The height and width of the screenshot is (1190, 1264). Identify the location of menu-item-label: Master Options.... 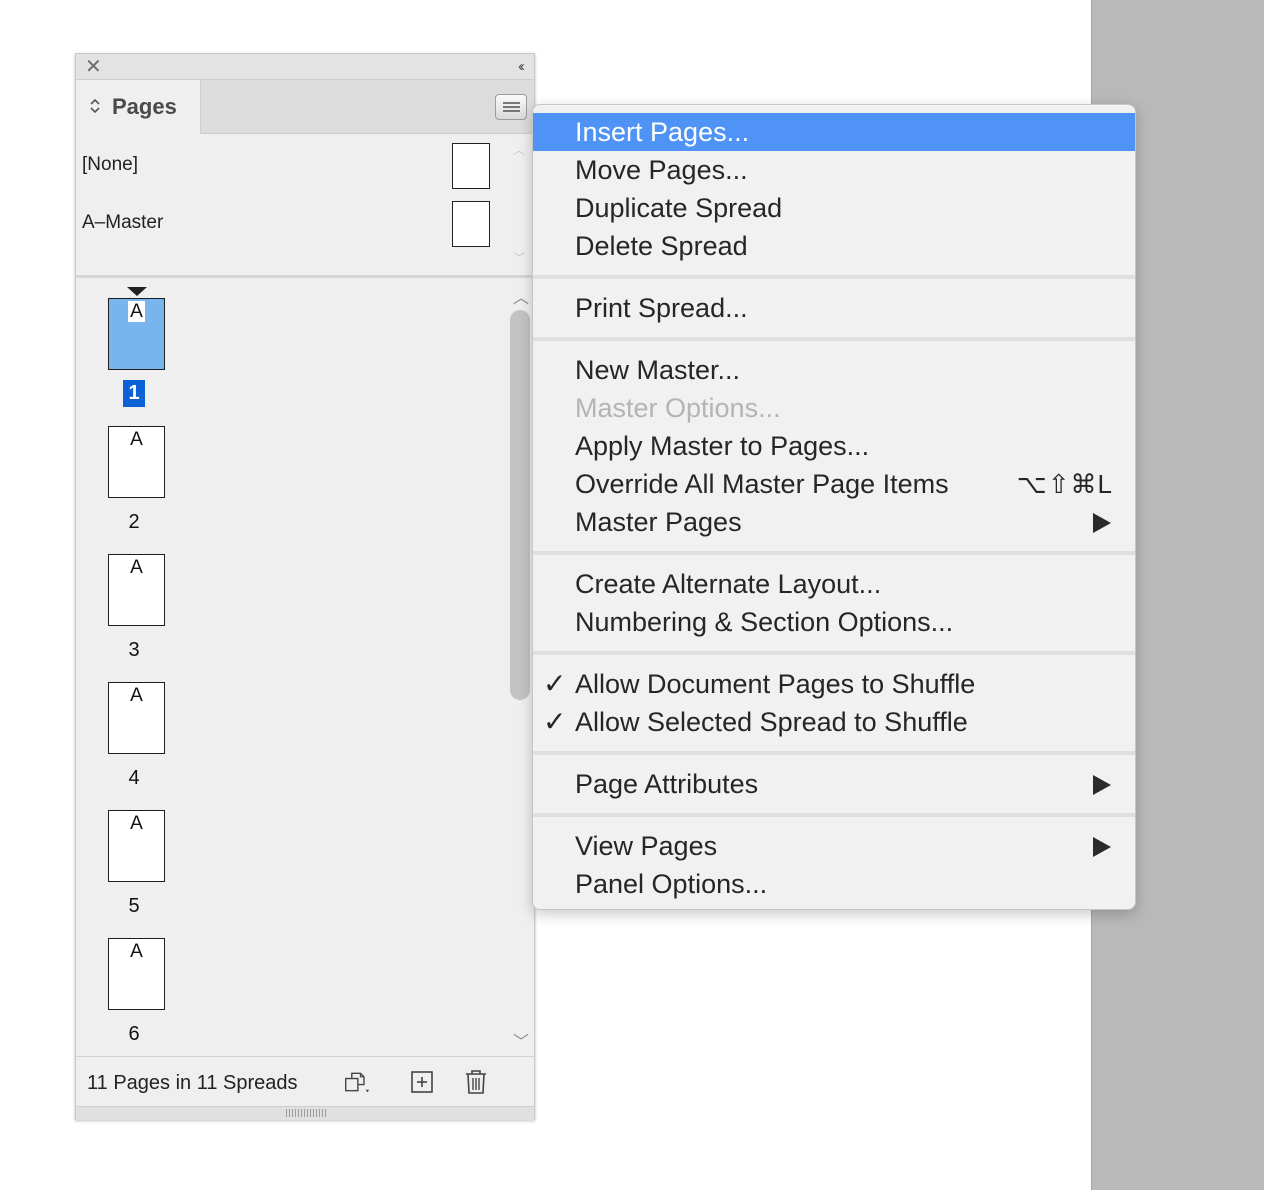
(678, 408).